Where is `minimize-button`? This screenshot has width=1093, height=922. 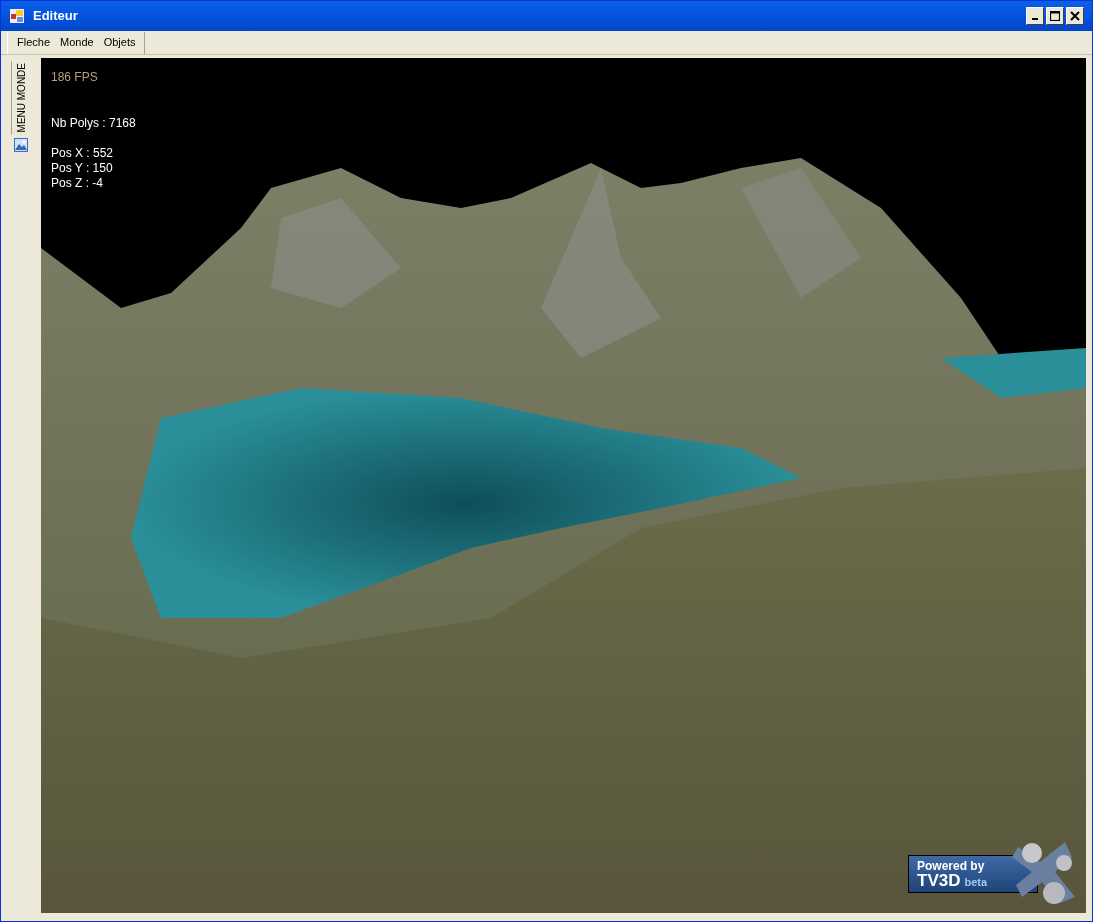 minimize-button is located at coordinates (1035, 16).